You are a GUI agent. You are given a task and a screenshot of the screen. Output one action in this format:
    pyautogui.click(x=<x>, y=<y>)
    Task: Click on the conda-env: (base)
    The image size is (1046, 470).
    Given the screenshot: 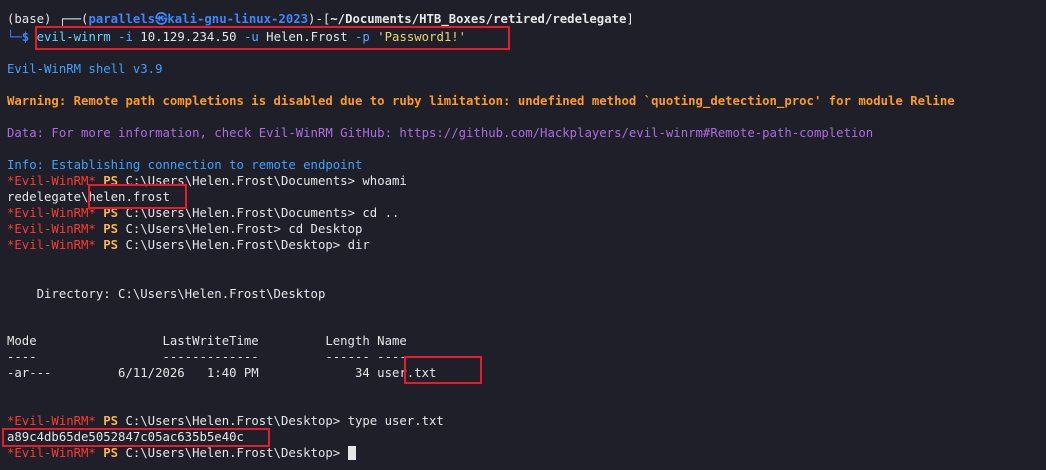 What is the action you would take?
    pyautogui.click(x=33, y=19)
    